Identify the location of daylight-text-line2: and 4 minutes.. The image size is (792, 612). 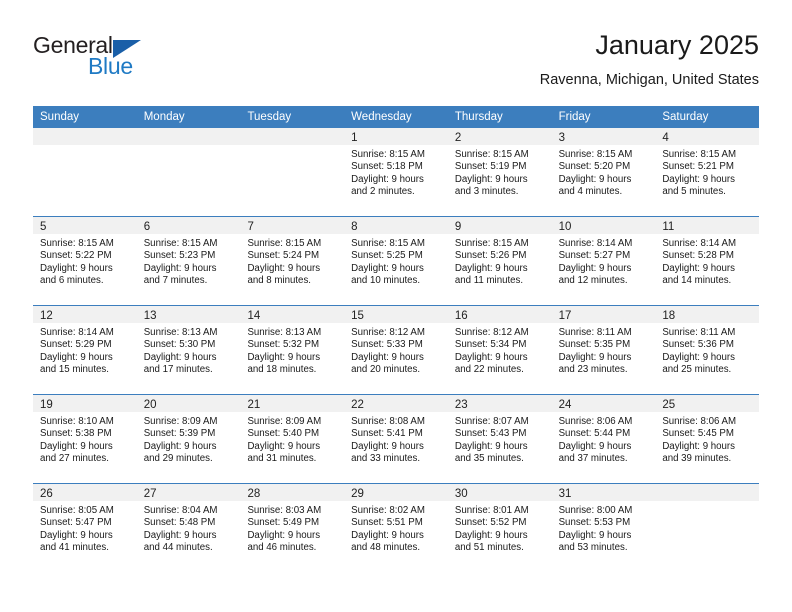
(590, 192).